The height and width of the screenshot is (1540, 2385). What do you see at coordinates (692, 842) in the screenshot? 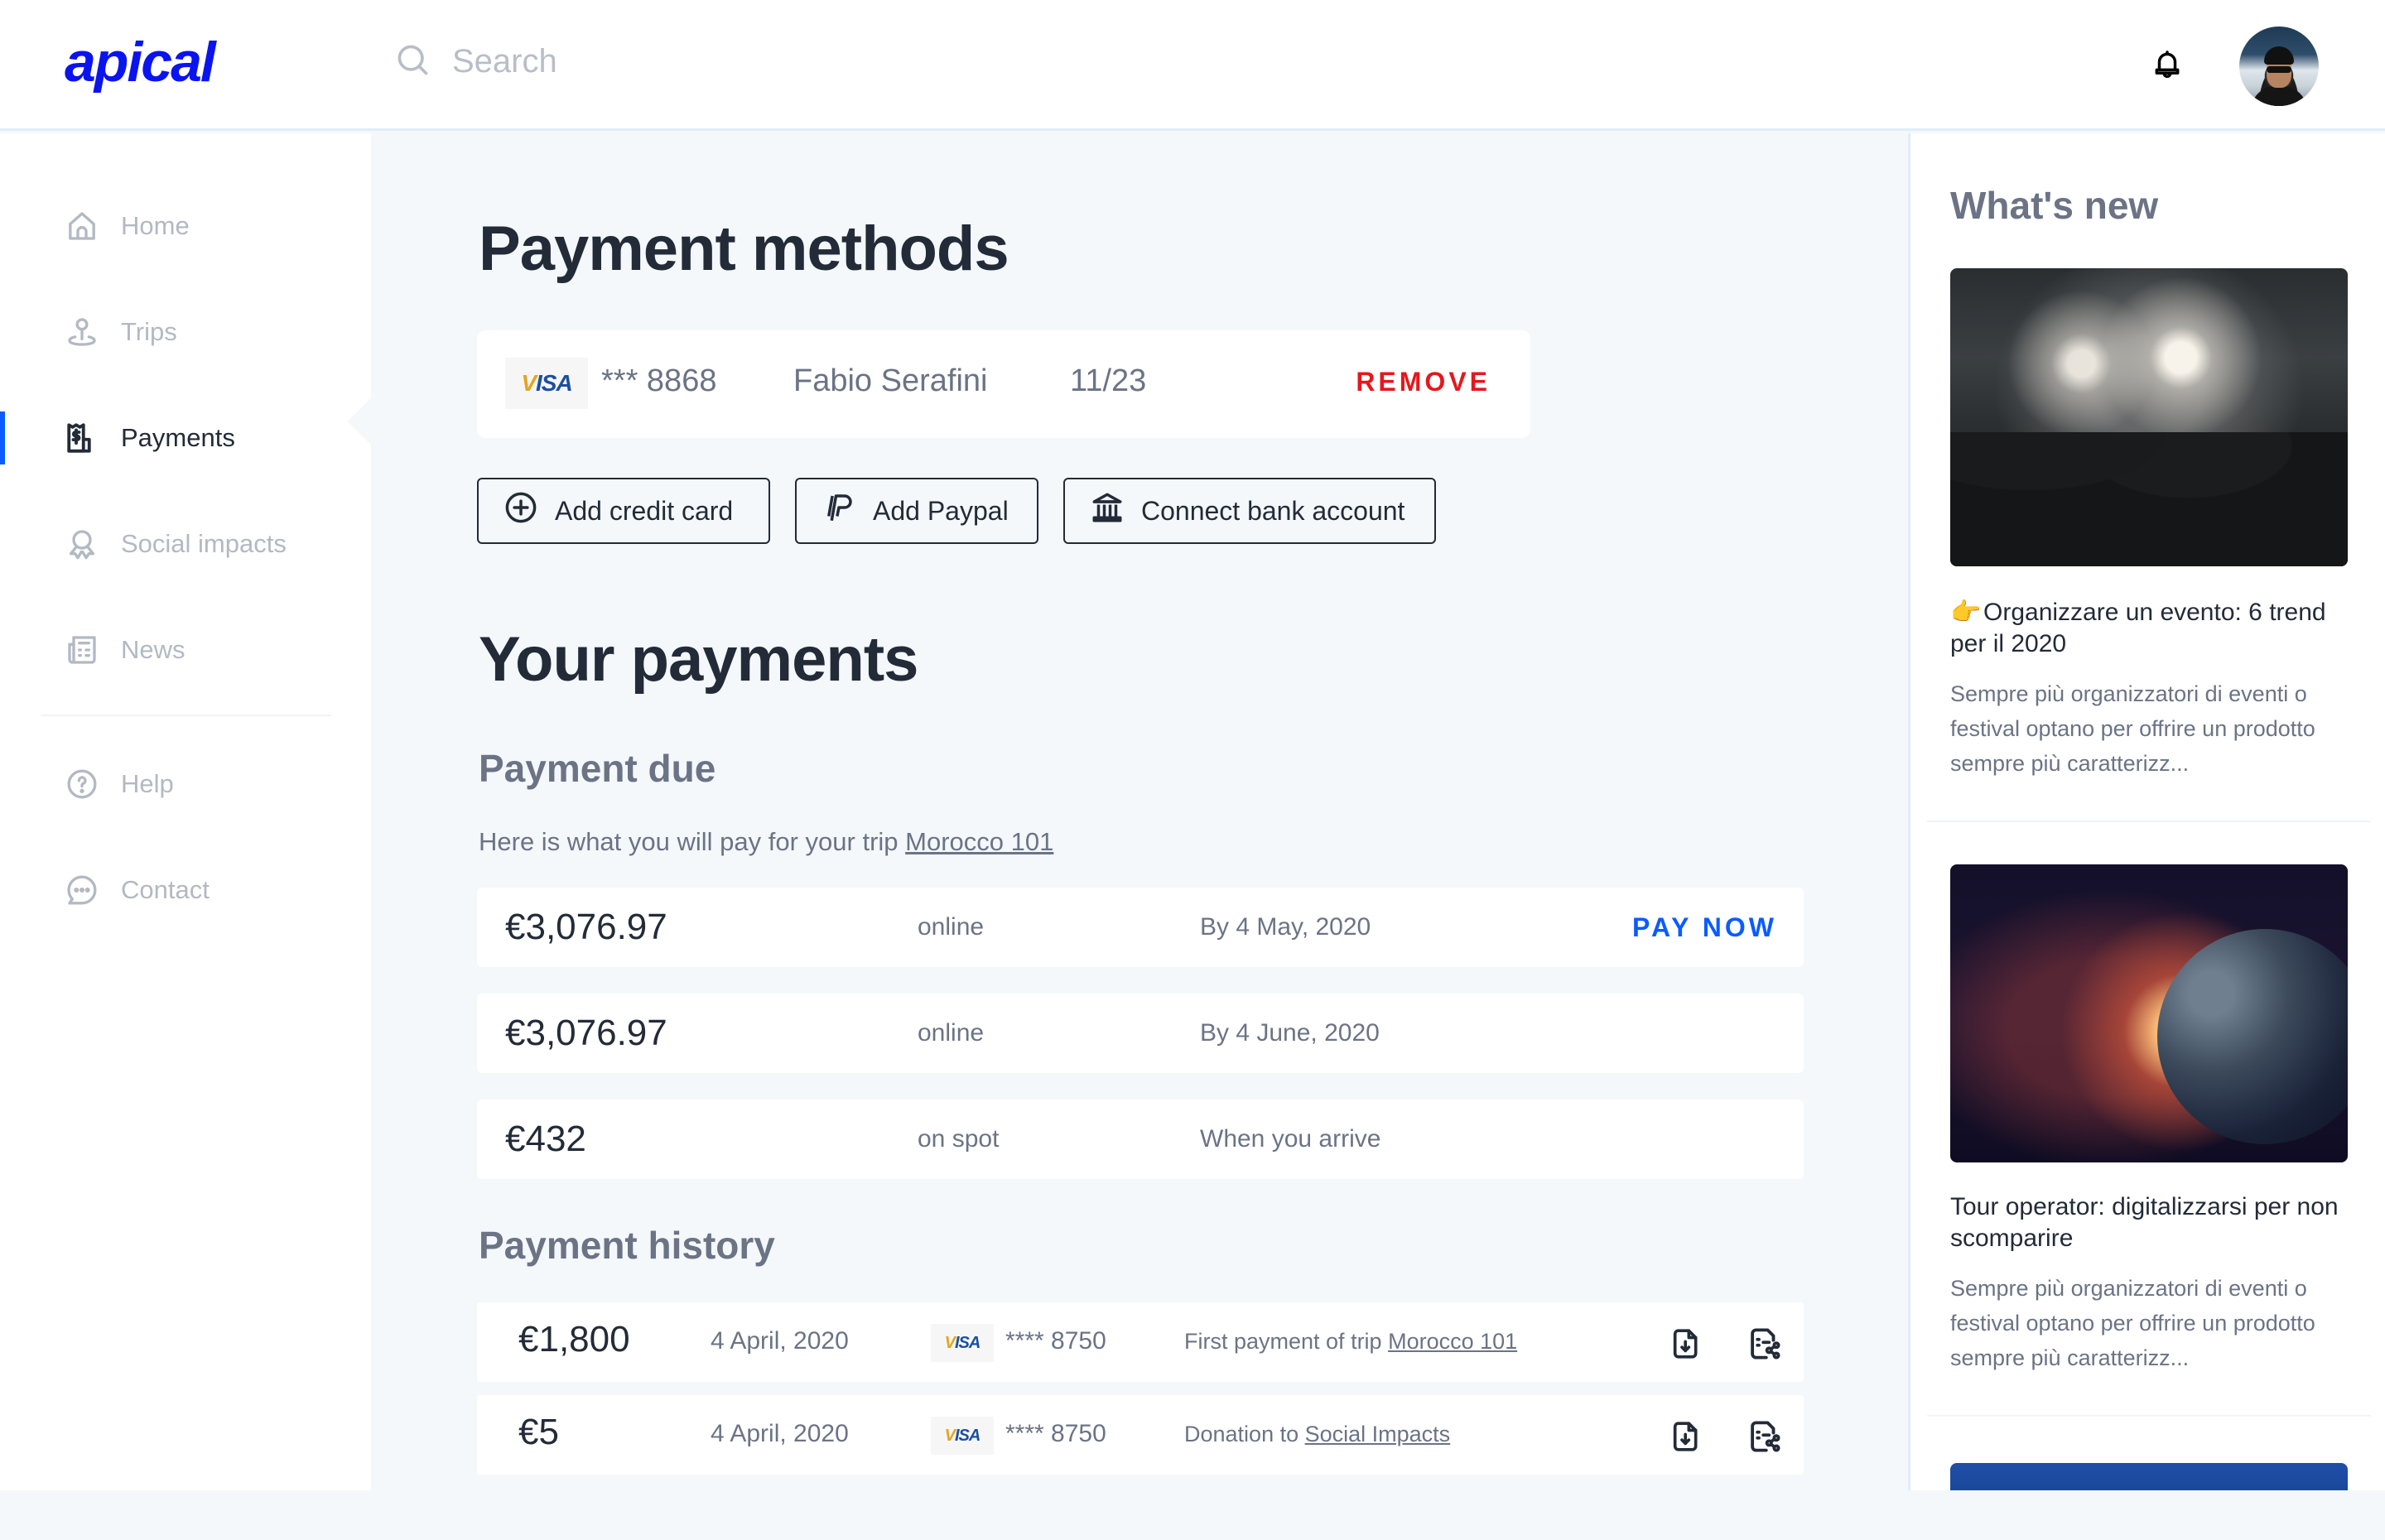
I see `subtext-label: Here is what you will pay for your trip` at bounding box center [692, 842].